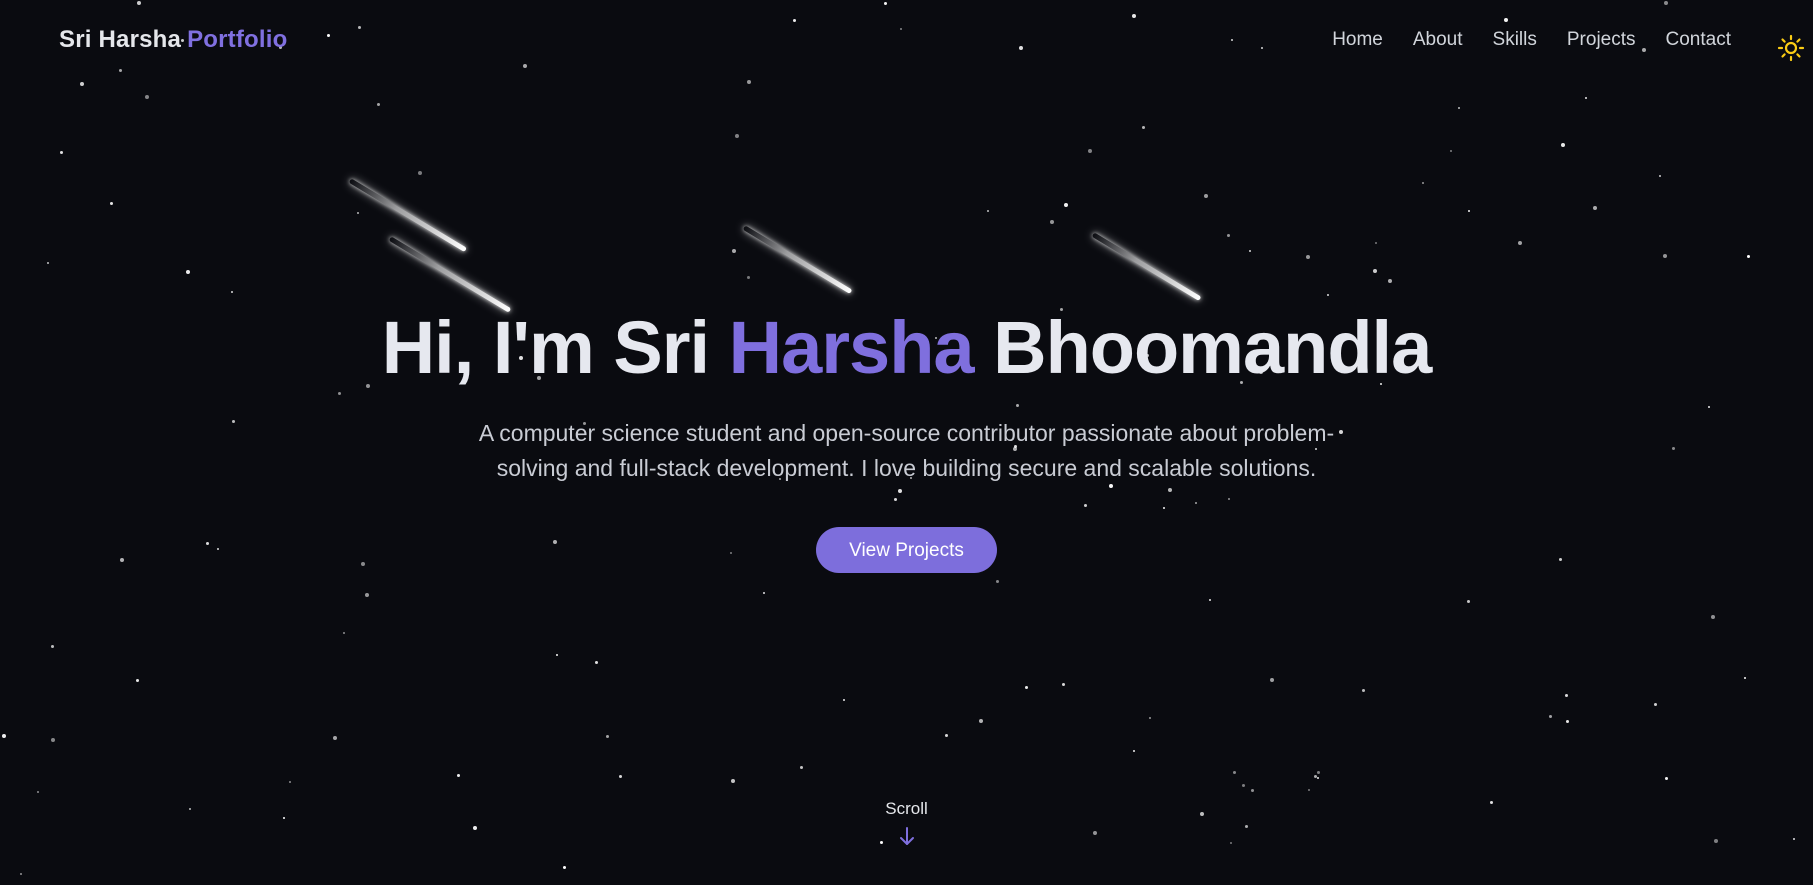  What do you see at coordinates (1212, 347) in the screenshot?
I see `hero-name-rest: Bhoomandla` at bounding box center [1212, 347].